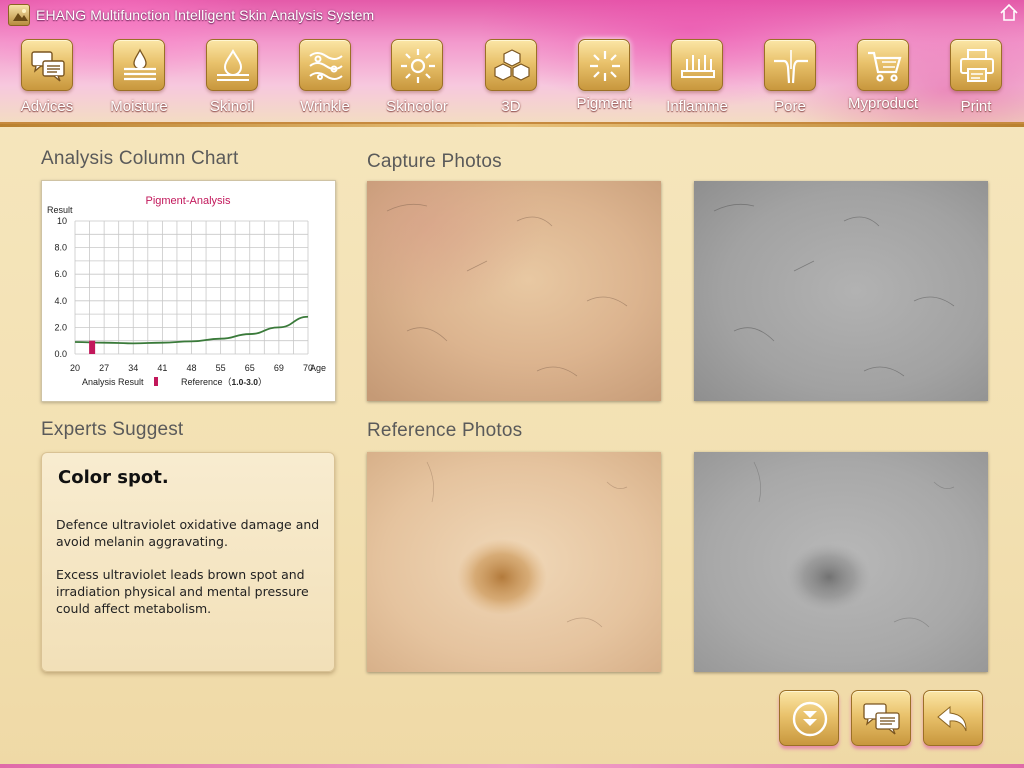 This screenshot has width=1024, height=768. Describe the element at coordinates (206, 382) in the screenshot. I see `legend-reference-label: Reference（` at that location.